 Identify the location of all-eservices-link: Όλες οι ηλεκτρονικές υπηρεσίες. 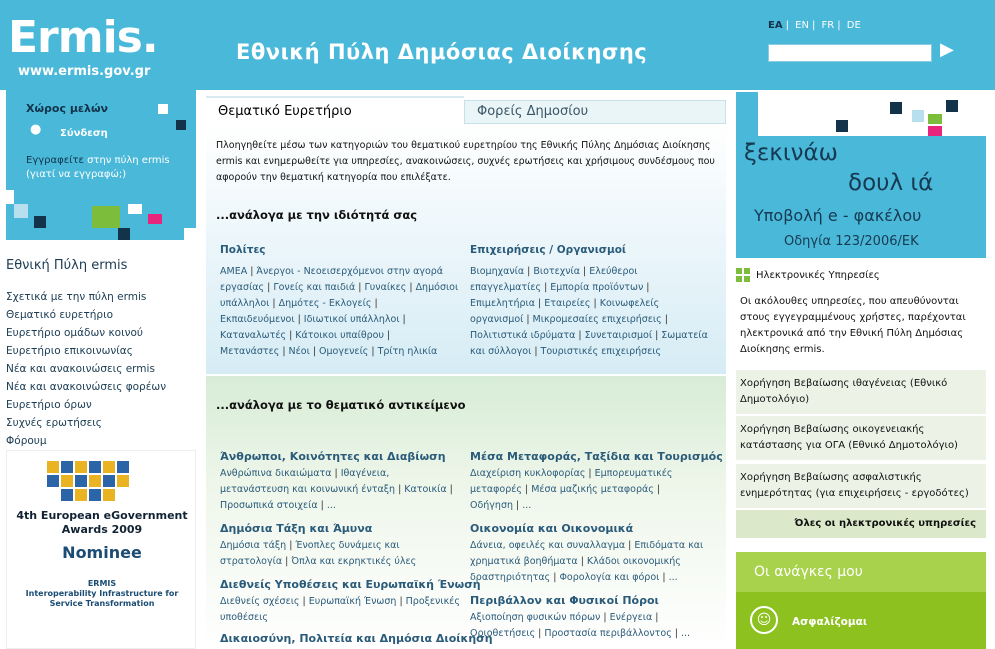
(861, 524).